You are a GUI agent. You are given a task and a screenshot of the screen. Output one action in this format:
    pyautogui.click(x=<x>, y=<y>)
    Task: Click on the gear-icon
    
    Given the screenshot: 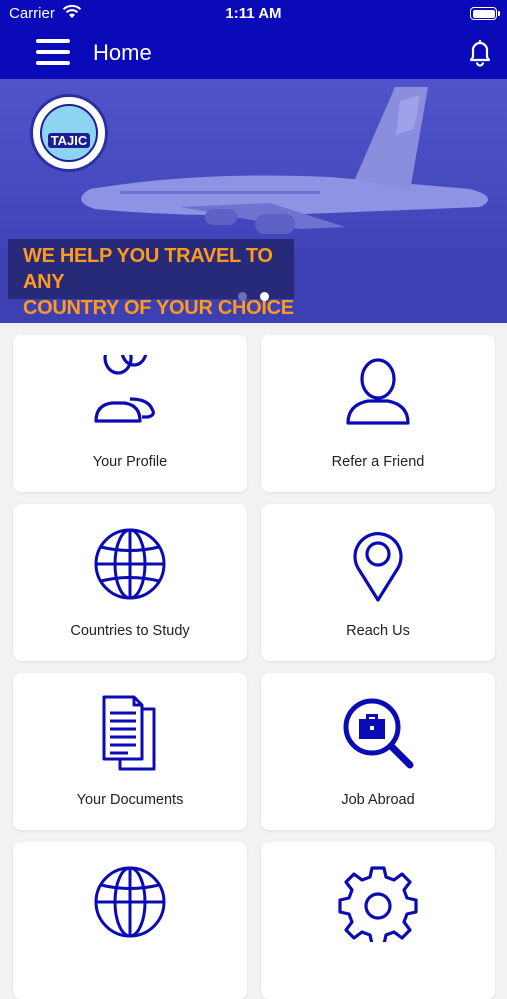 What is the action you would take?
    pyautogui.click(x=378, y=904)
    